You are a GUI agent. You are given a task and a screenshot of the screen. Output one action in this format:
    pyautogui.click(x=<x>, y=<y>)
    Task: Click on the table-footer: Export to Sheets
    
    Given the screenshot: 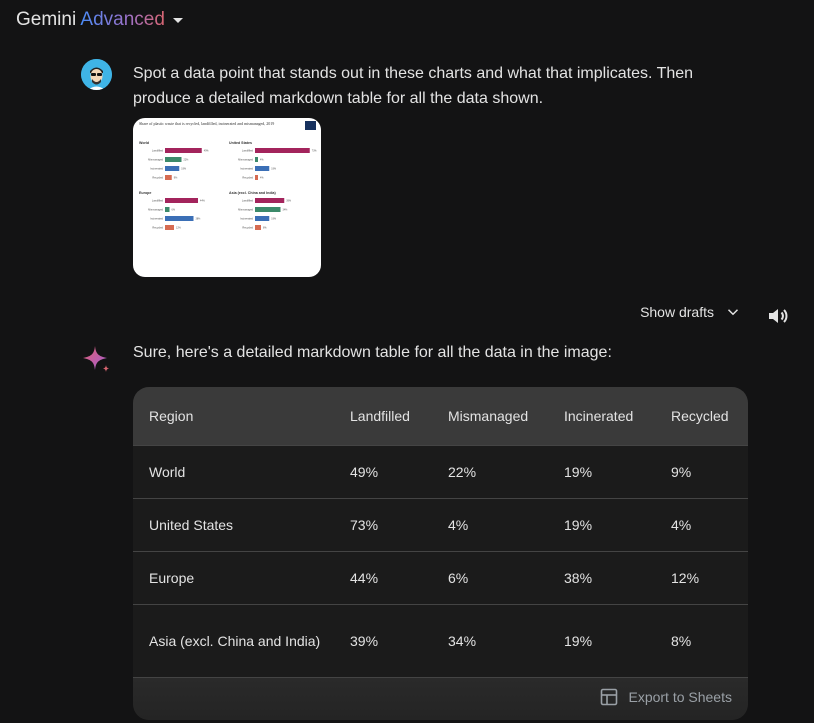 What is the action you would take?
    pyautogui.click(x=440, y=698)
    